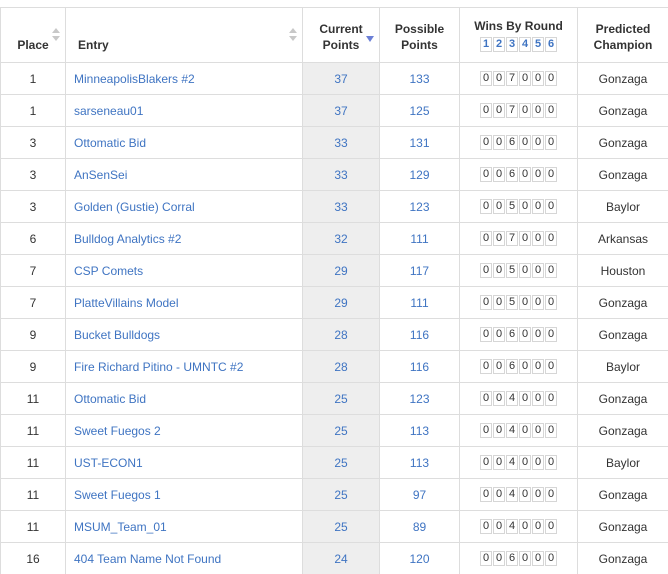  I want to click on entry-cell: Sweet Fuegos 1, so click(184, 494).